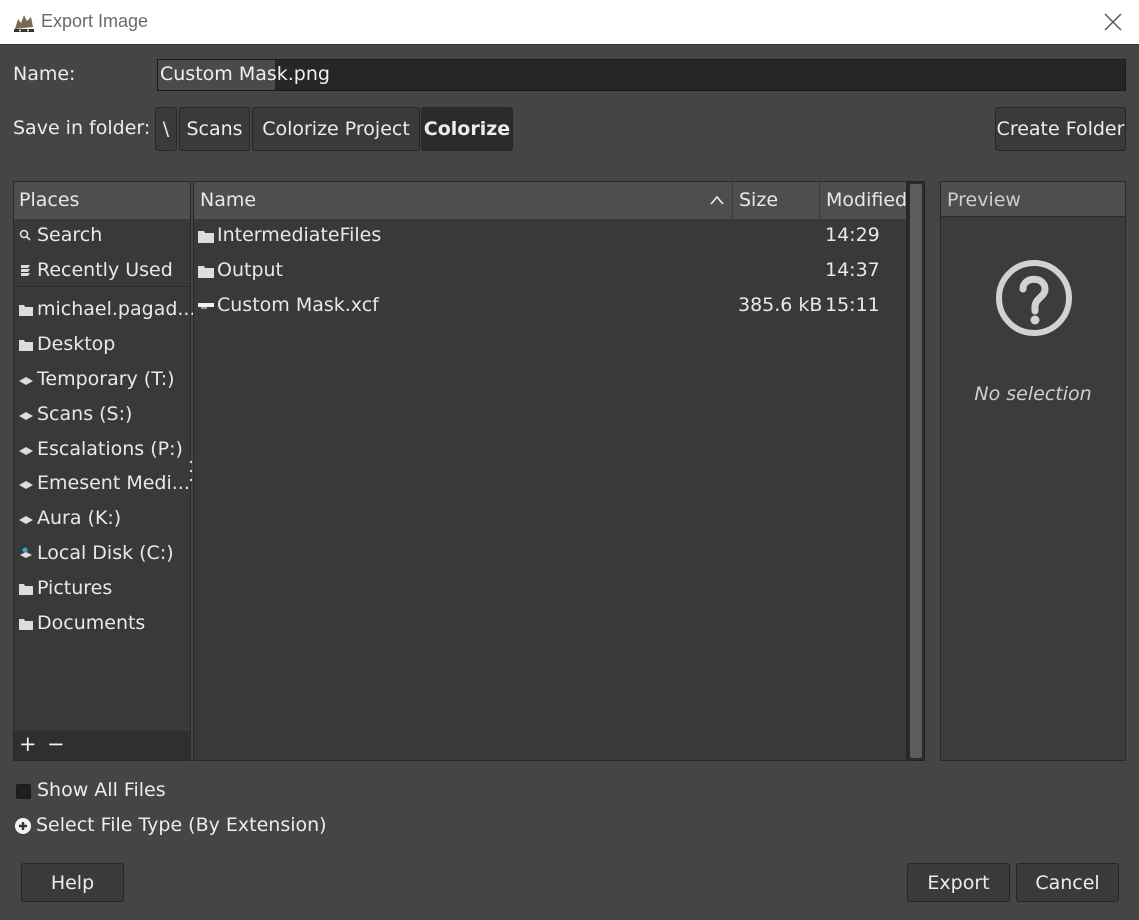 The height and width of the screenshot is (920, 1139). Describe the element at coordinates (102, 519) in the screenshot. I see `place-aura: Aura (K:)` at that location.